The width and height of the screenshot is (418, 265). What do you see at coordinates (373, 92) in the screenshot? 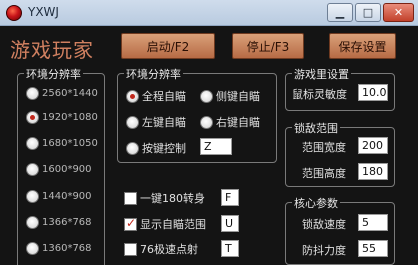
I see `mouse-sensitivity-input: 10.0` at bounding box center [373, 92].